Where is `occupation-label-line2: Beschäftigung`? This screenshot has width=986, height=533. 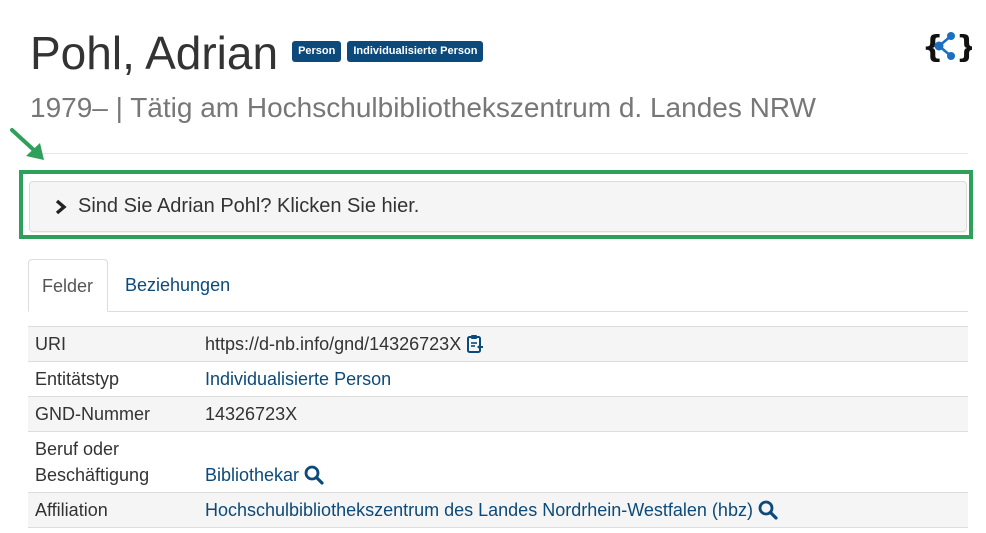
occupation-label-line2: Beschäftigung is located at coordinates (92, 475).